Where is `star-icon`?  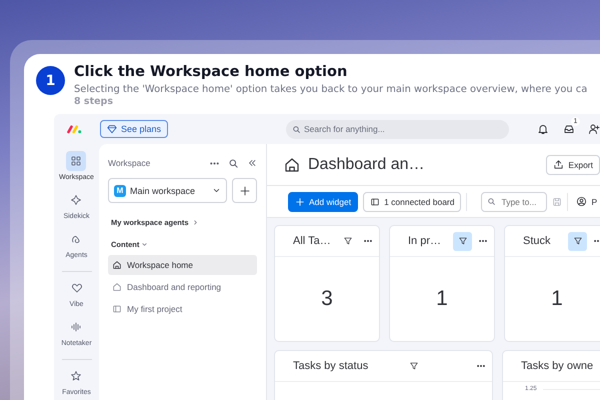
star-icon is located at coordinates (76, 376).